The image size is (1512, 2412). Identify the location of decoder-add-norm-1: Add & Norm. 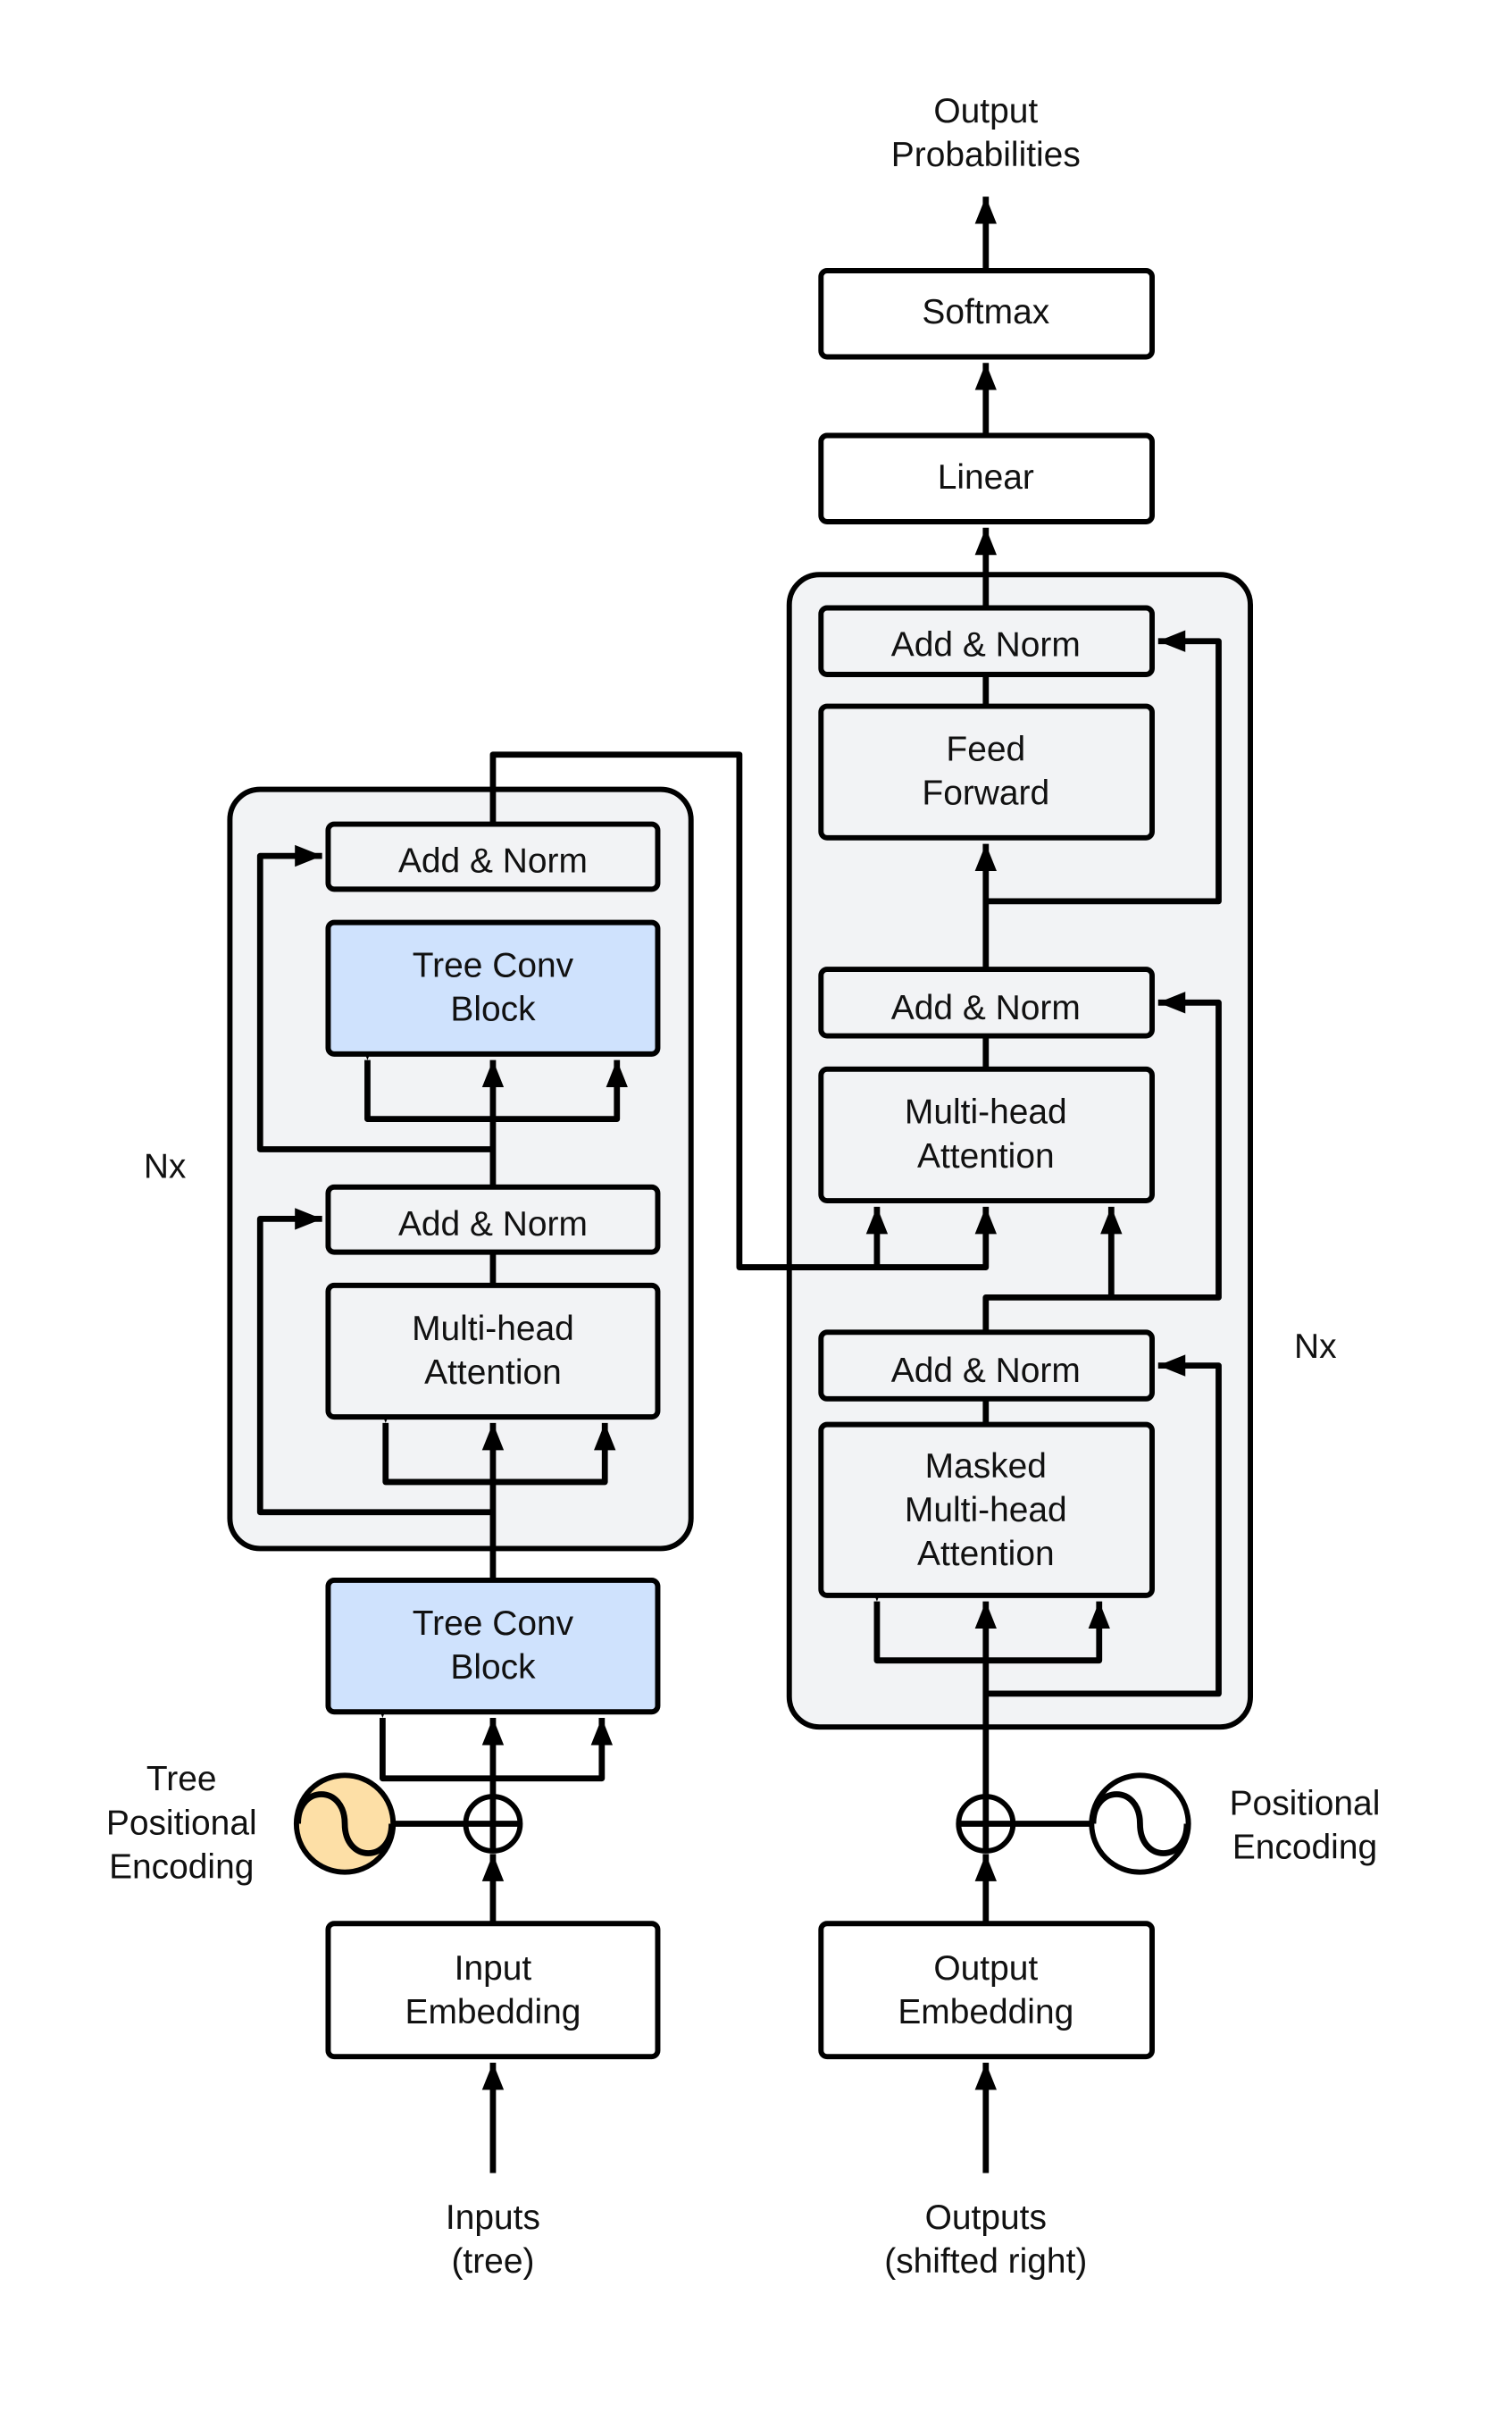
(986, 1365).